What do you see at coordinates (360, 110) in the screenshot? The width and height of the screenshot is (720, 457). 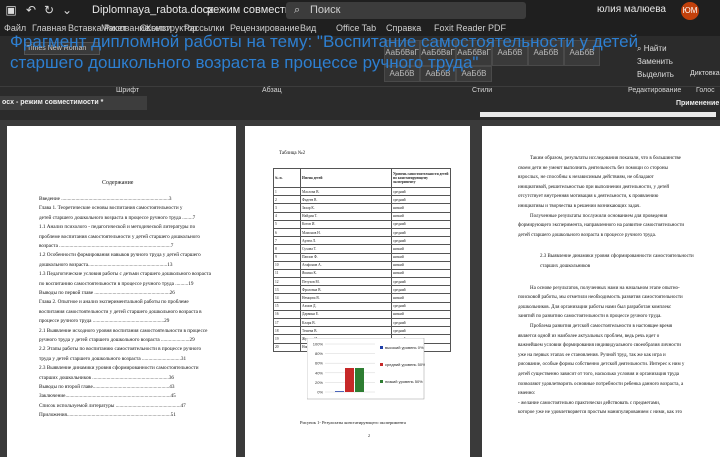 I see `ruler: Применение` at bounding box center [360, 110].